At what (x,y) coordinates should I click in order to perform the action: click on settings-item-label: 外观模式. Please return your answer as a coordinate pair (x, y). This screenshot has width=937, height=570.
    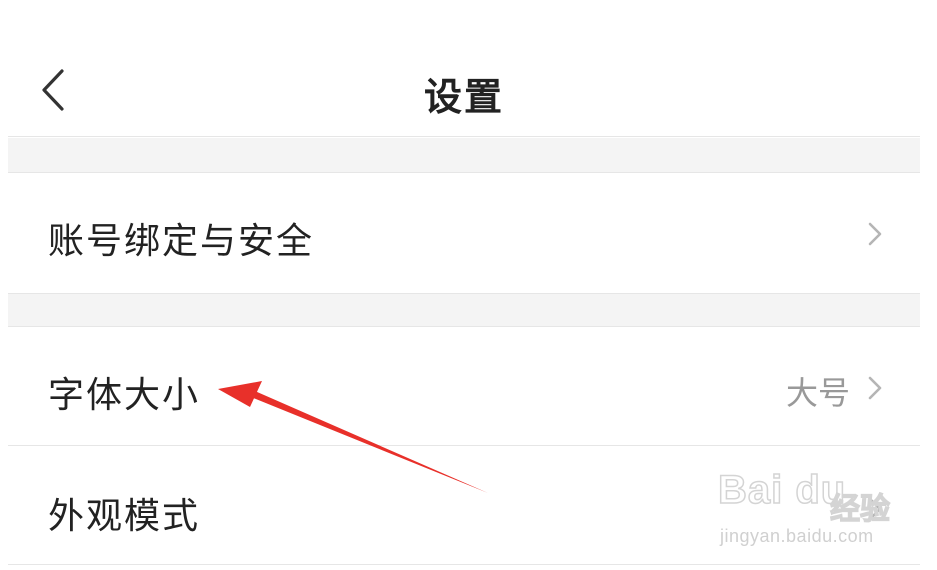
    Looking at the image, I should click on (124, 516).